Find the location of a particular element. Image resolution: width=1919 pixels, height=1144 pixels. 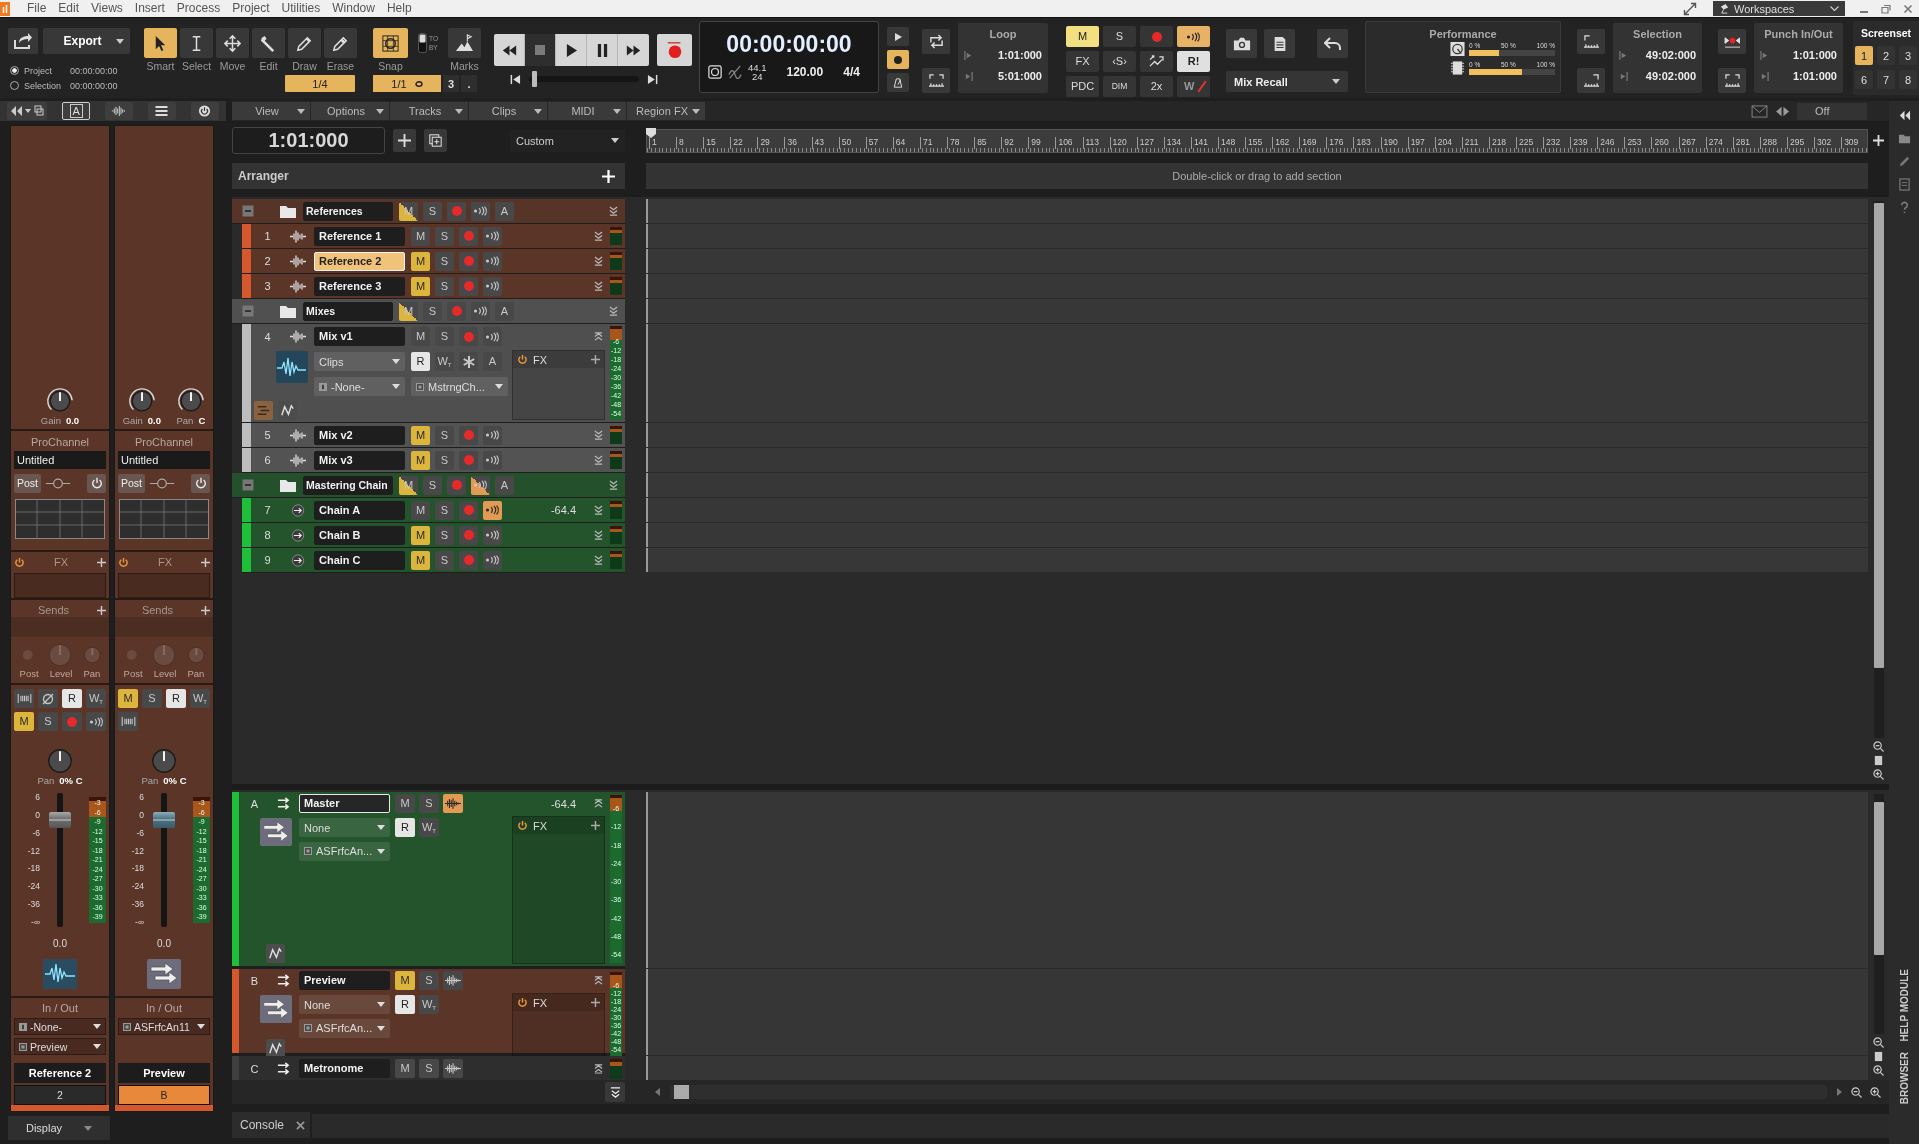

dim-button: DIM is located at coordinates (1119, 86).